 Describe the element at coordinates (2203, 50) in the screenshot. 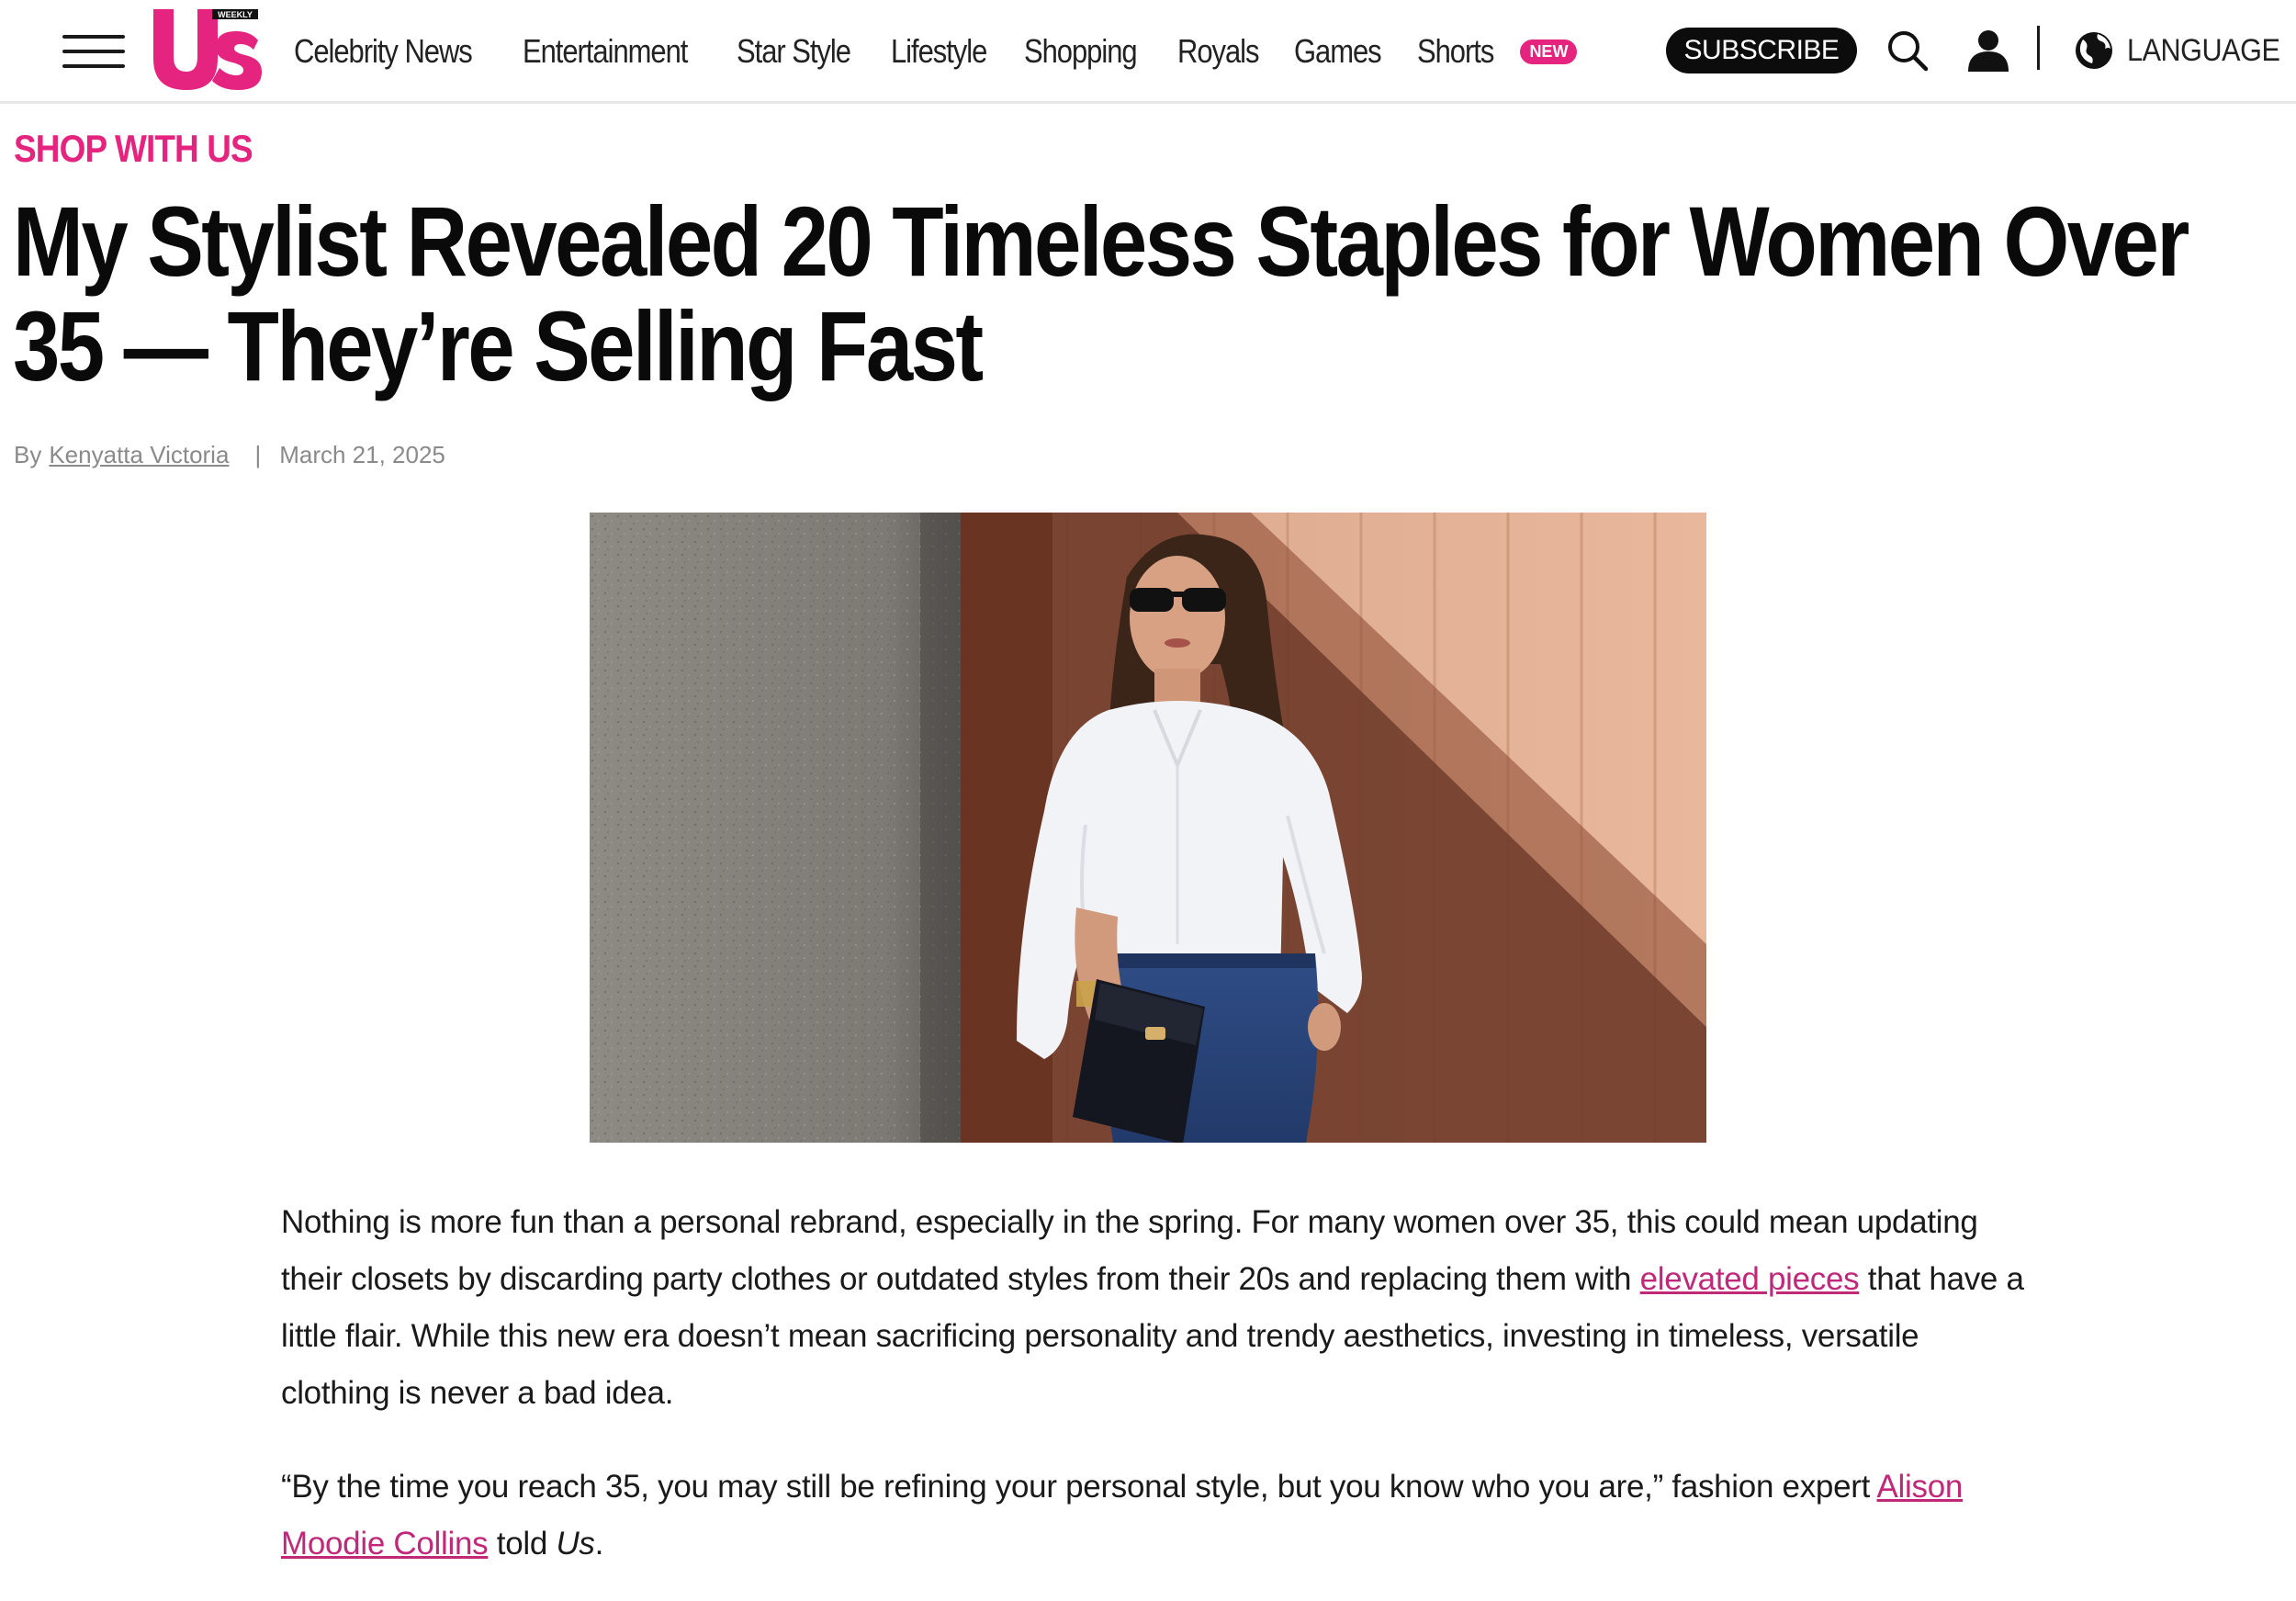

I see `language-label: LANGUAGE` at that location.